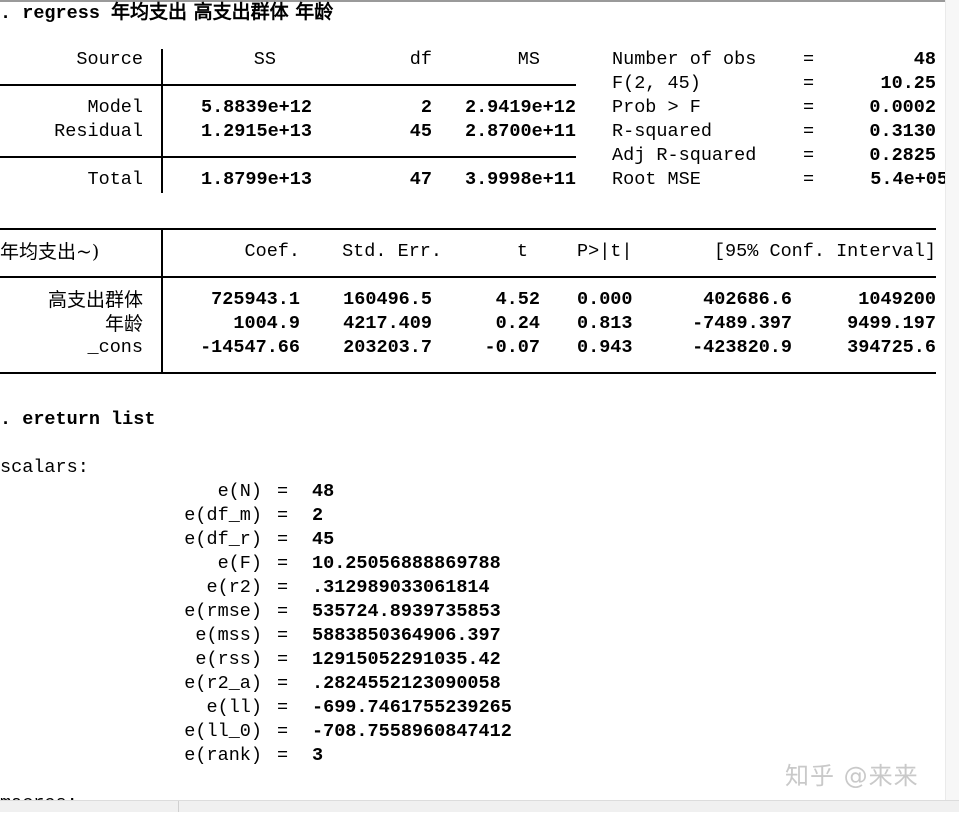 Image resolution: width=959 pixels, height=816 pixels. What do you see at coordinates (115, 347) in the screenshot?
I see `coef-var: _cons` at bounding box center [115, 347].